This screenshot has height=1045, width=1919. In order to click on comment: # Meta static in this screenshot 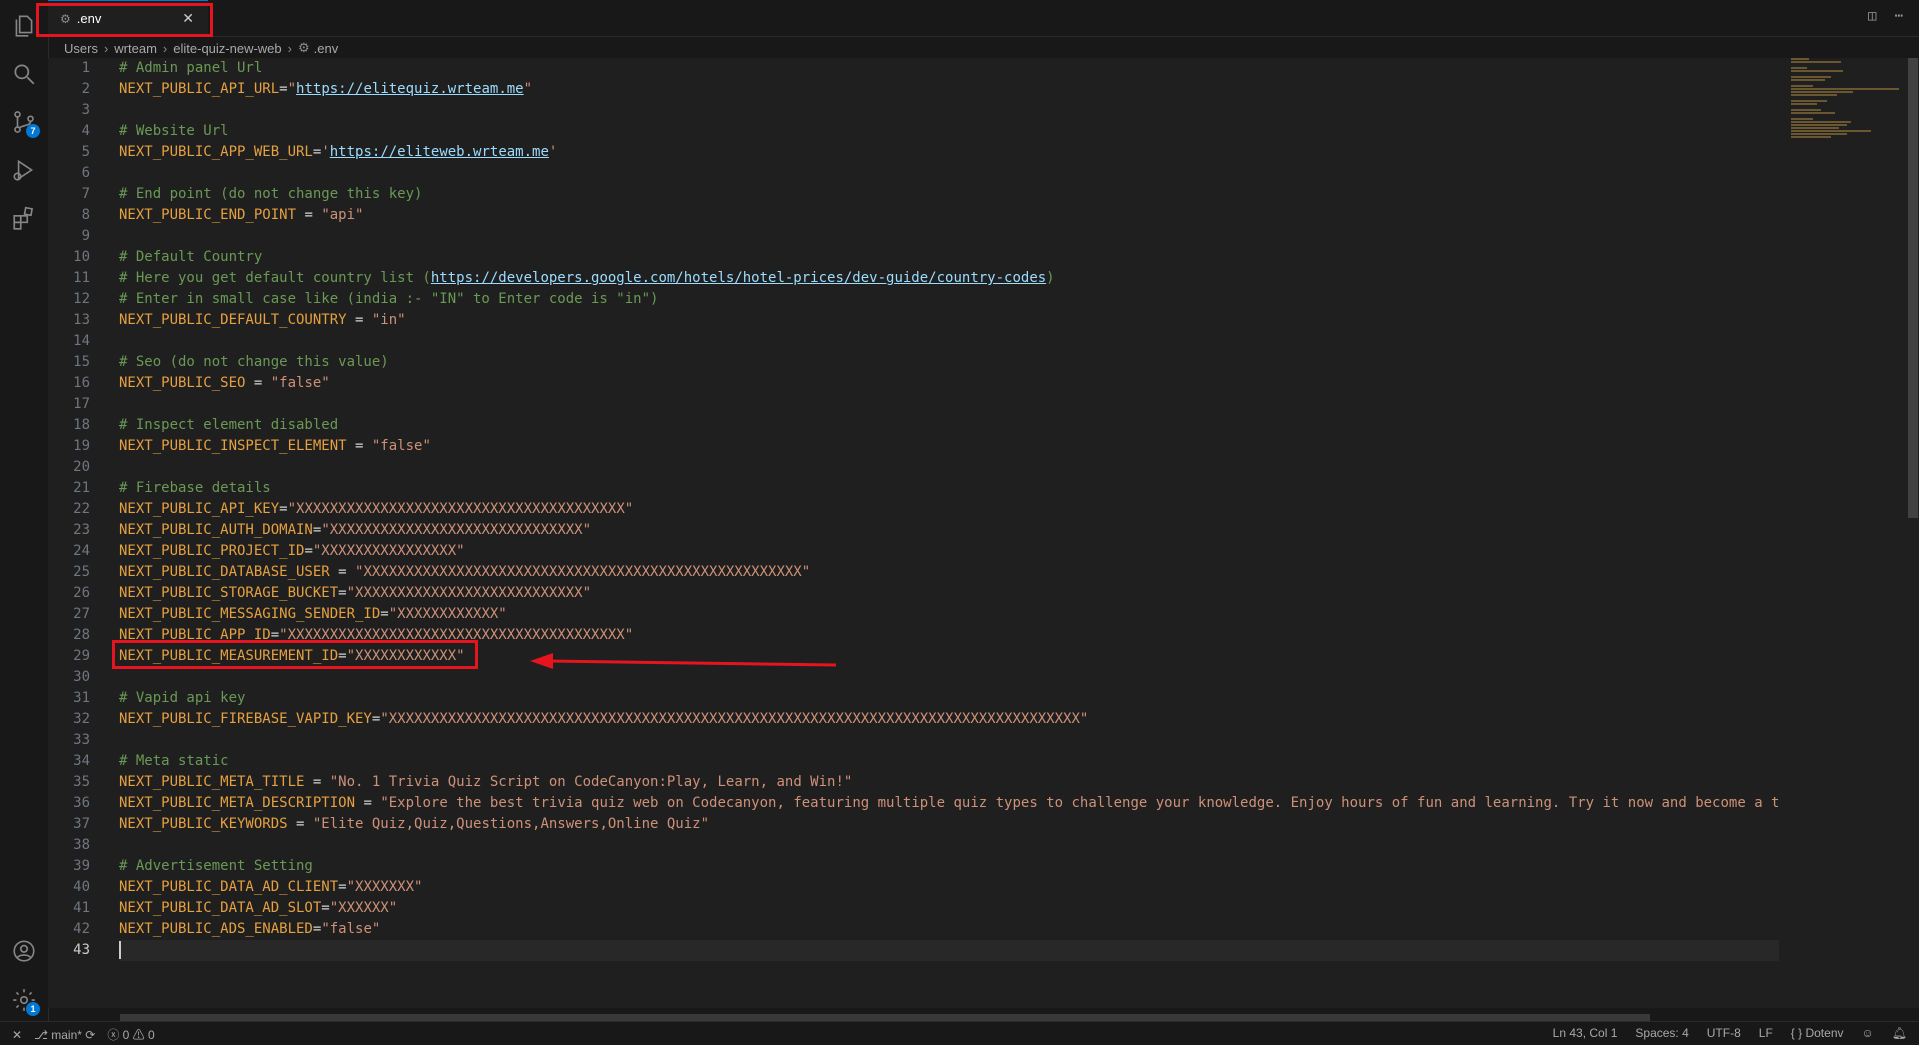, I will do `click(174, 761)`.